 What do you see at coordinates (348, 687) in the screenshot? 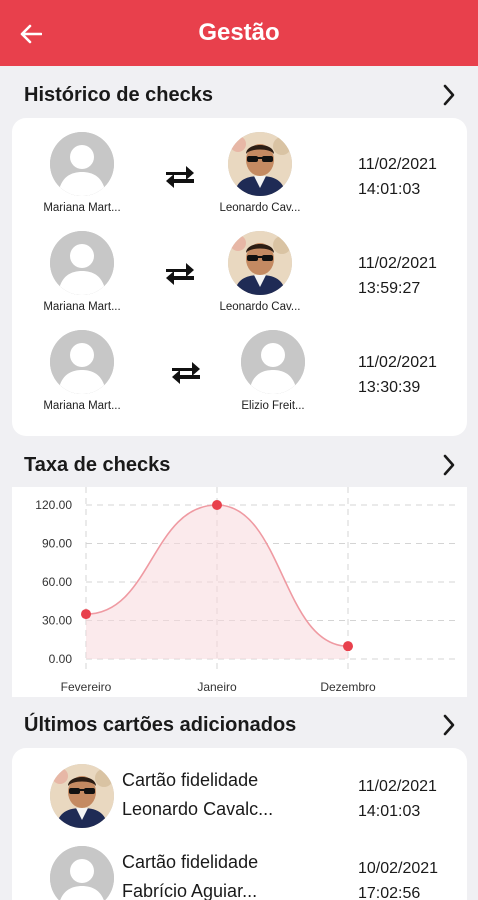
I see `x-tick-label: Dezembro` at bounding box center [348, 687].